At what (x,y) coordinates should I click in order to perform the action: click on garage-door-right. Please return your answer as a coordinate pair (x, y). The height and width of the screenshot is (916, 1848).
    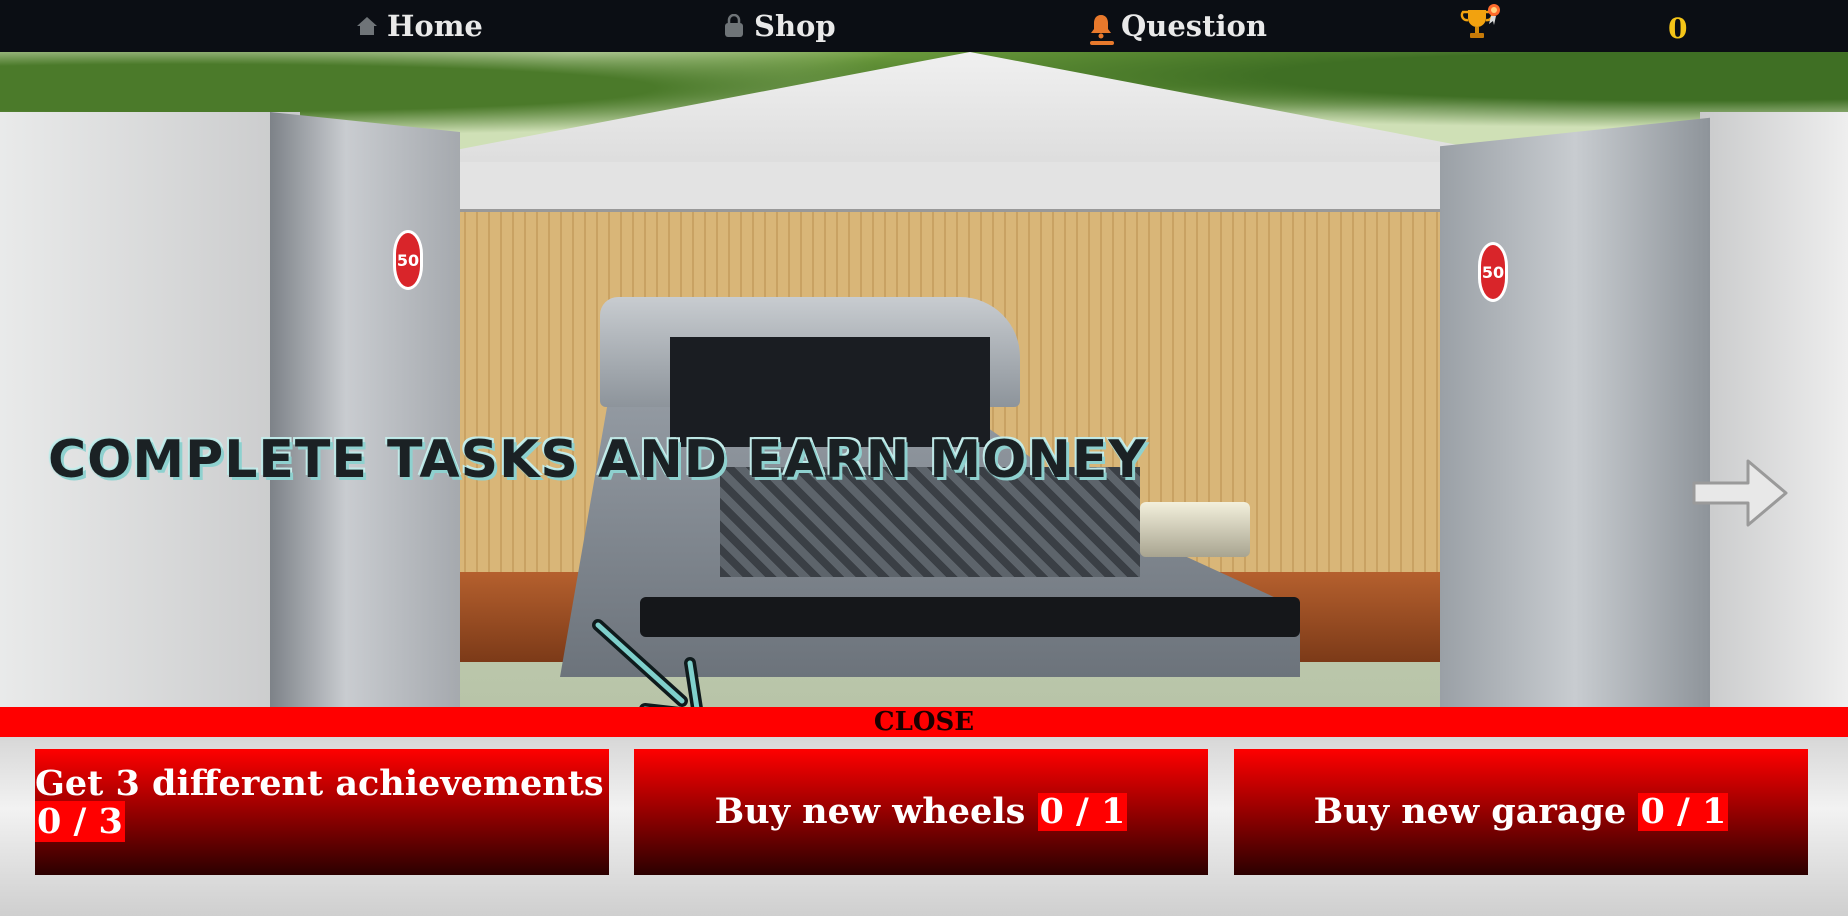
    Looking at the image, I should click on (1575, 412).